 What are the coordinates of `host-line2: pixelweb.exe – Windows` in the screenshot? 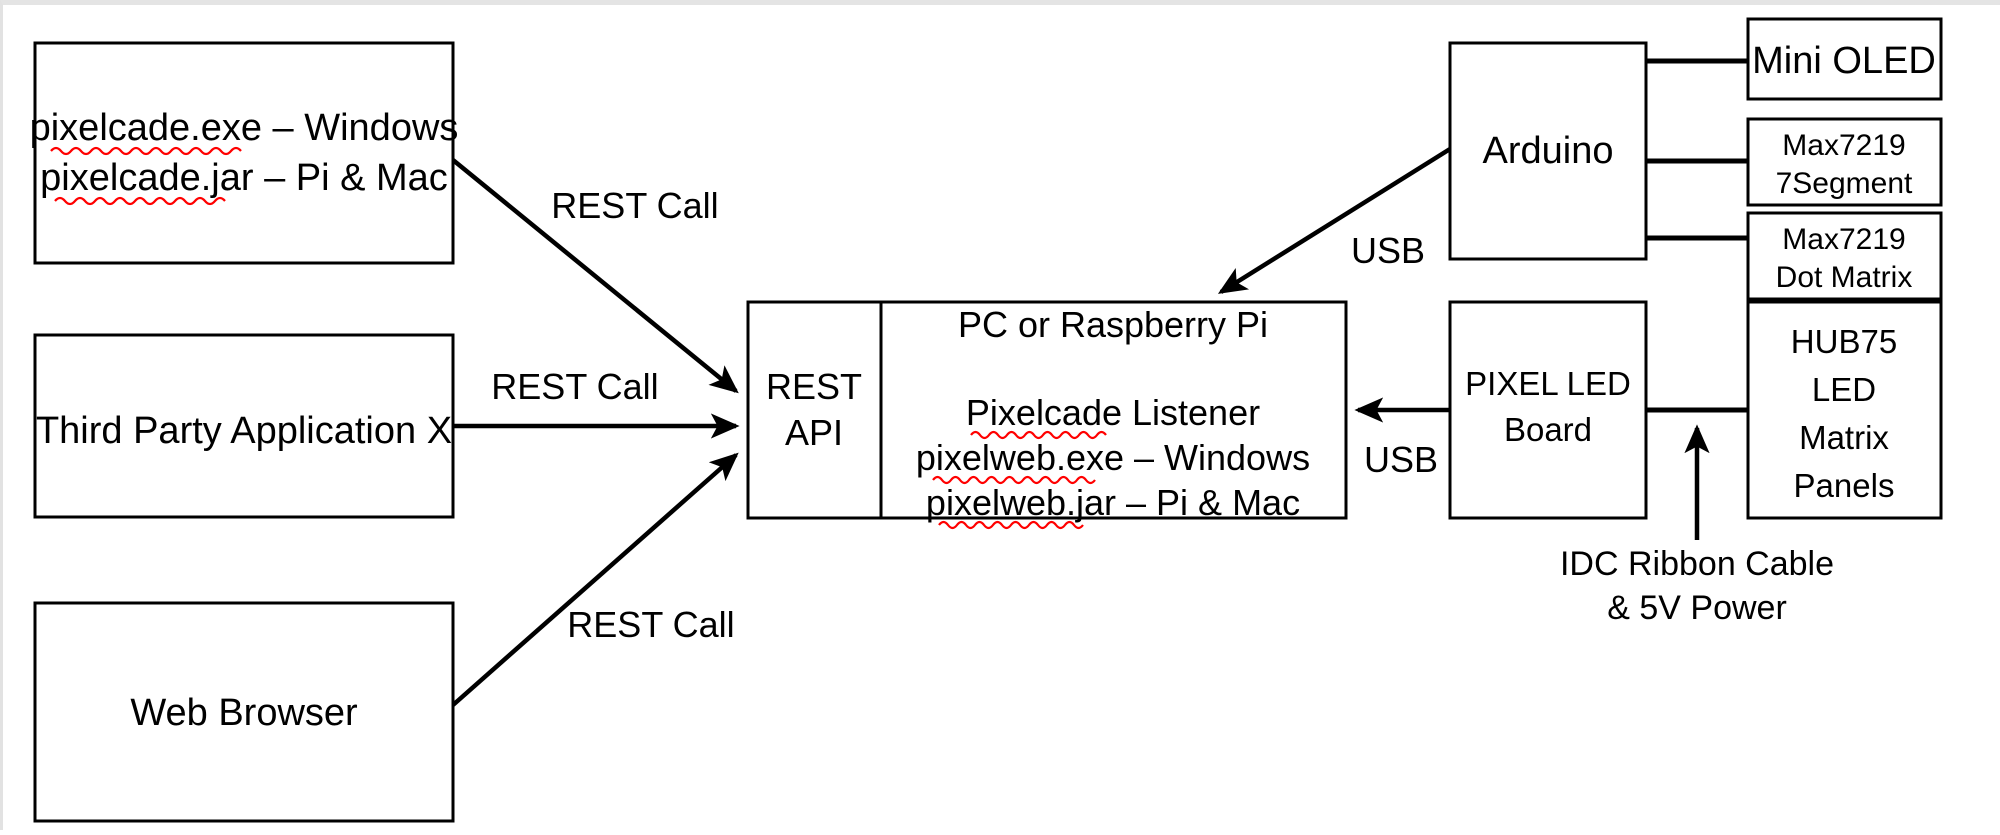 It's located at (1113, 457).